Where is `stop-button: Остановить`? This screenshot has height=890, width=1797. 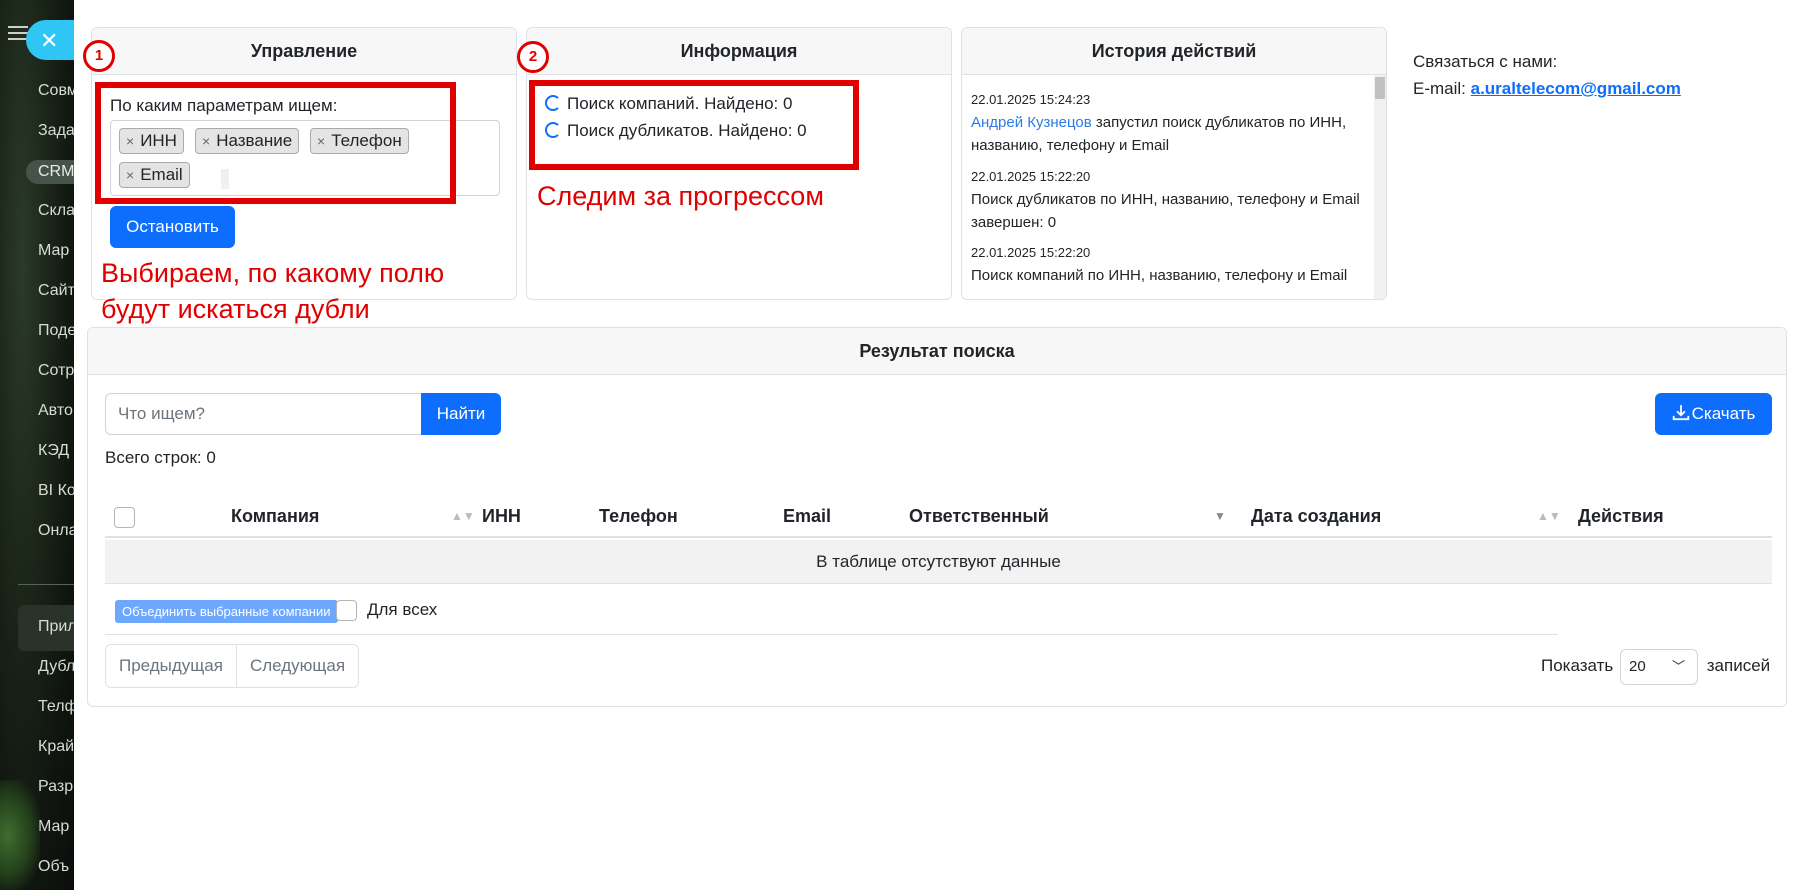 stop-button: Остановить is located at coordinates (172, 227).